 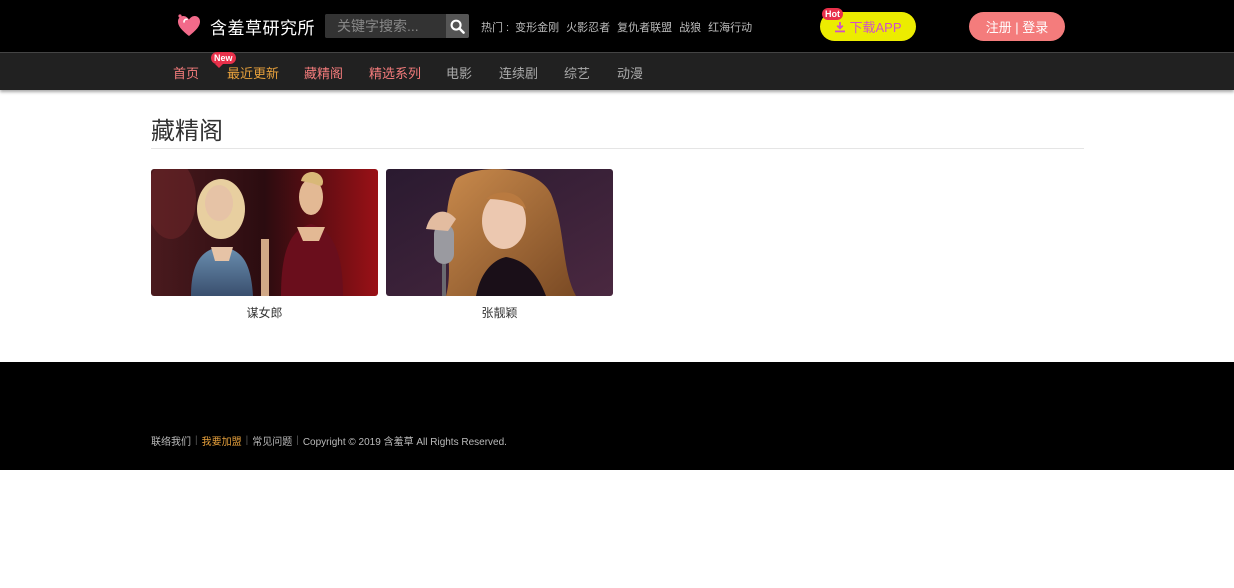 I want to click on search-box, so click(x=397, y=26).